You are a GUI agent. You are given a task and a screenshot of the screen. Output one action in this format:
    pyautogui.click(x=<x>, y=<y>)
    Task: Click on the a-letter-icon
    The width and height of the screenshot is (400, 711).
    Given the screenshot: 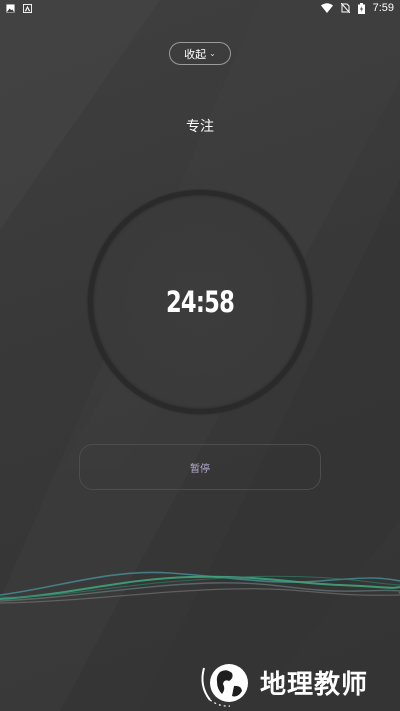 What is the action you would take?
    pyautogui.click(x=27, y=8)
    